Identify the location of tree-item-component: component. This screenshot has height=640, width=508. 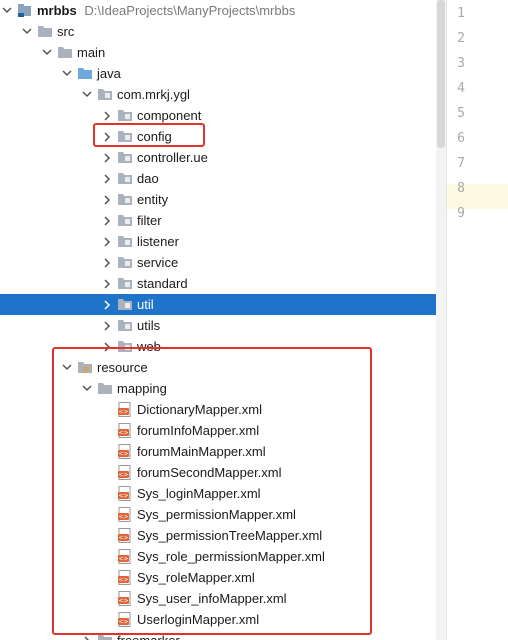
(218, 115).